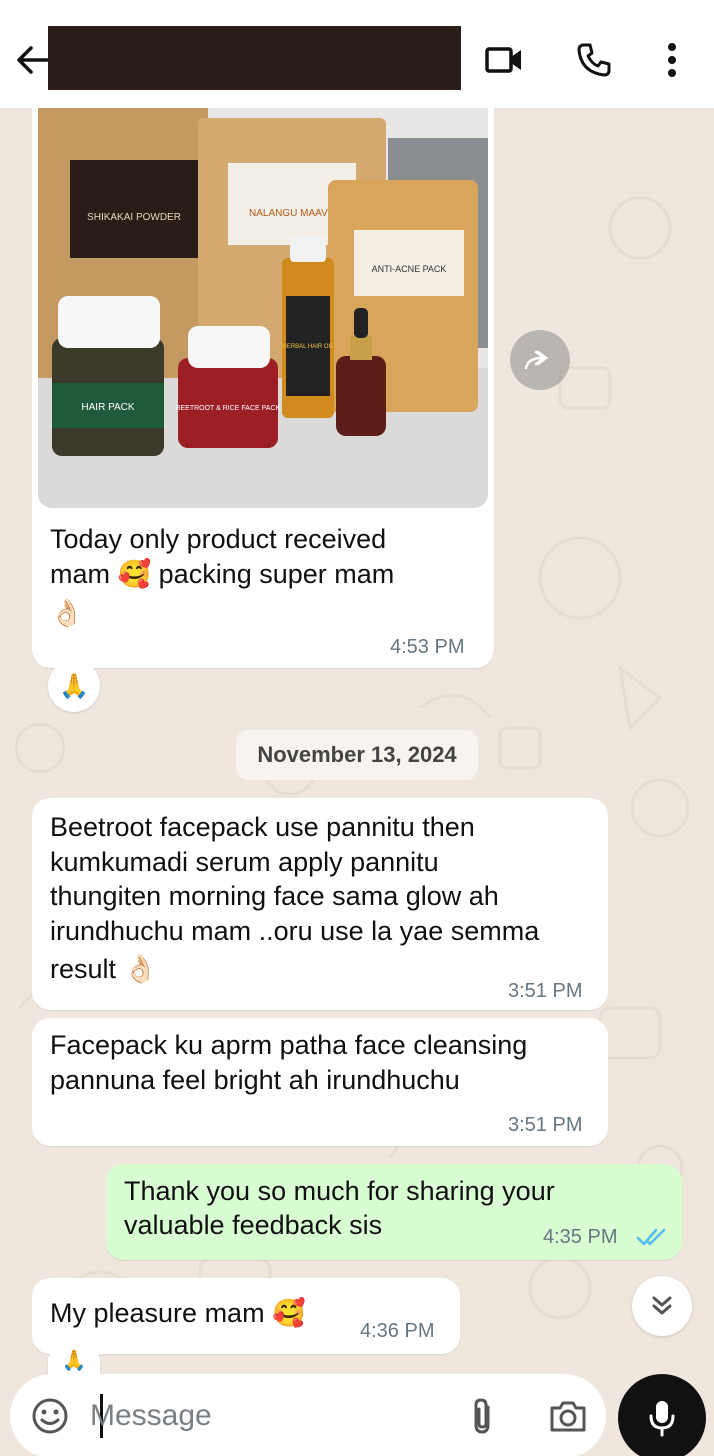 This screenshot has width=714, height=1456. I want to click on arrow-left-icon, so click(33, 60).